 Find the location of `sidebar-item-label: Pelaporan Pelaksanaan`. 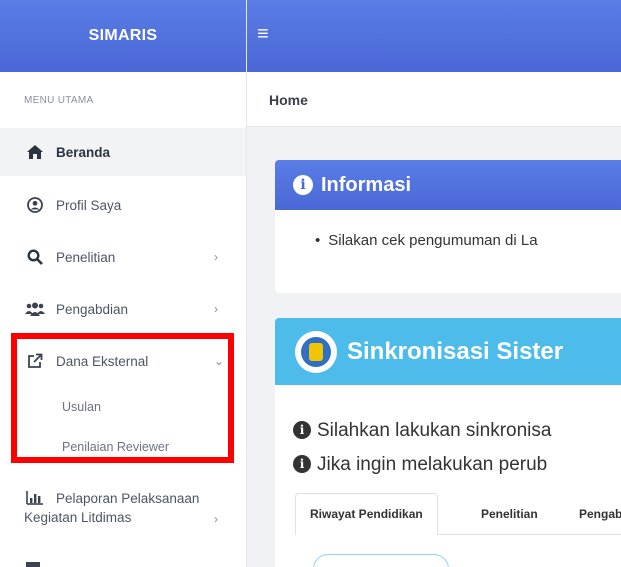

sidebar-item-label: Pelaporan Pelaksanaan is located at coordinates (127, 499).